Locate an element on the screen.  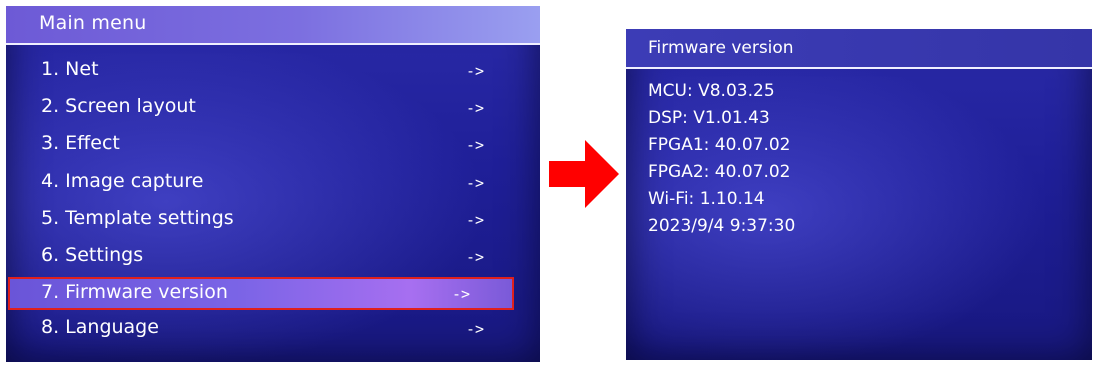
firmware-header: Firmware version is located at coordinates (859, 49).